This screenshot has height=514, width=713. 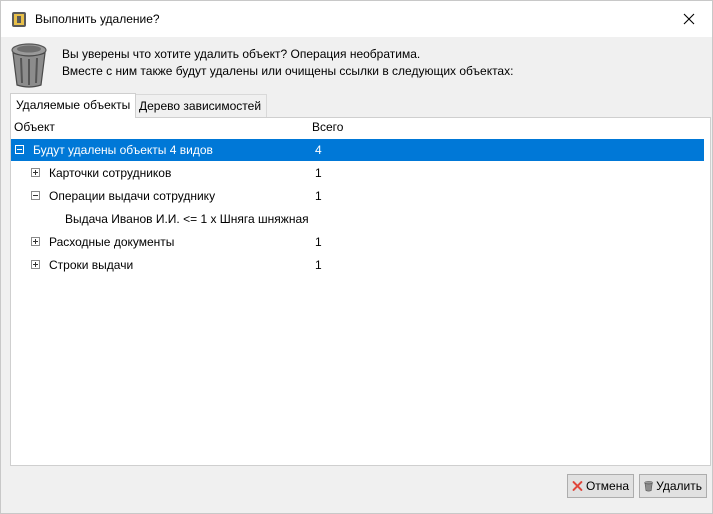 I want to click on tree-row: Операции выдачи сотруднику 1, so click(x=360, y=196).